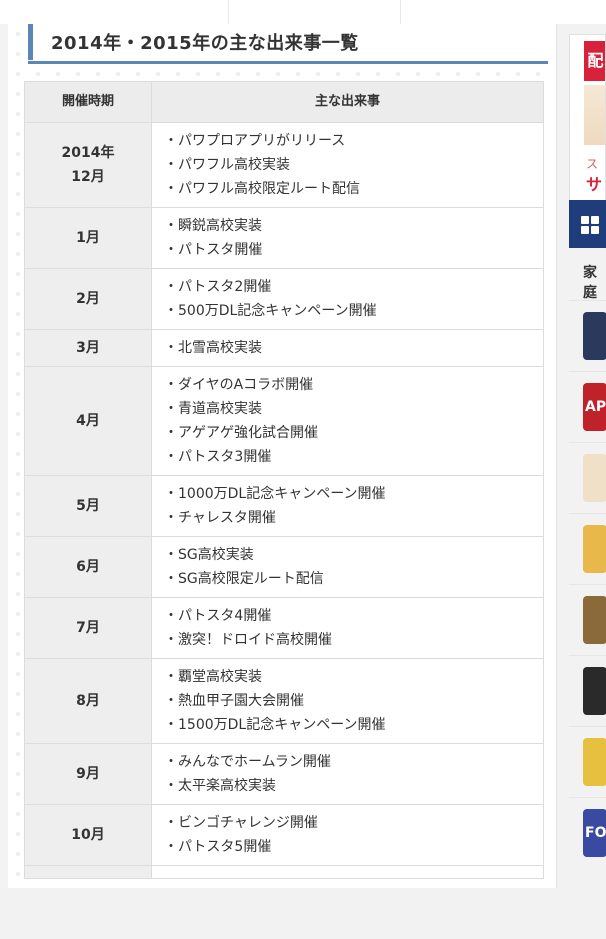 The image size is (606, 939). I want to click on events-cell: ・パトスタ2開催・500万DL記念キャンペーン開催, so click(347, 299).